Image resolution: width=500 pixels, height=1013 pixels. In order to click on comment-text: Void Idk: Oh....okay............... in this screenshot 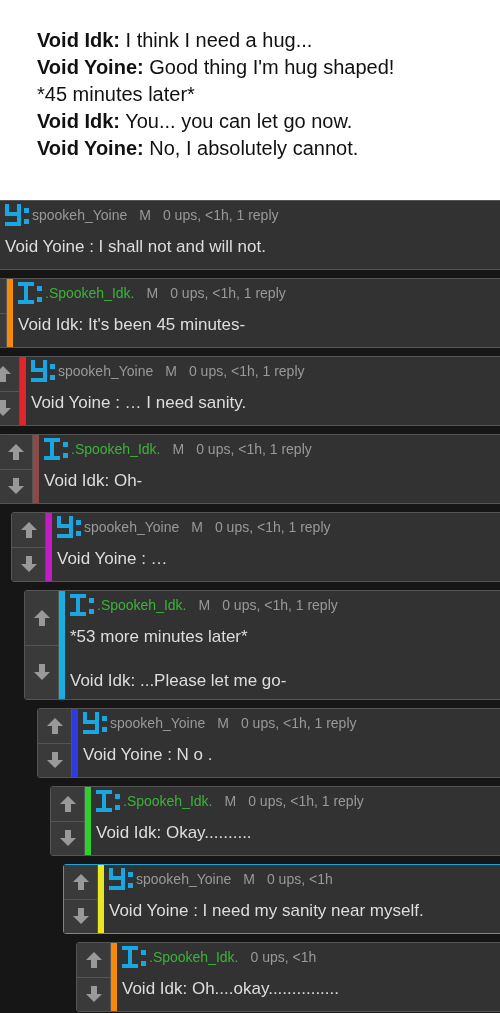, I will do `click(230, 989)`.